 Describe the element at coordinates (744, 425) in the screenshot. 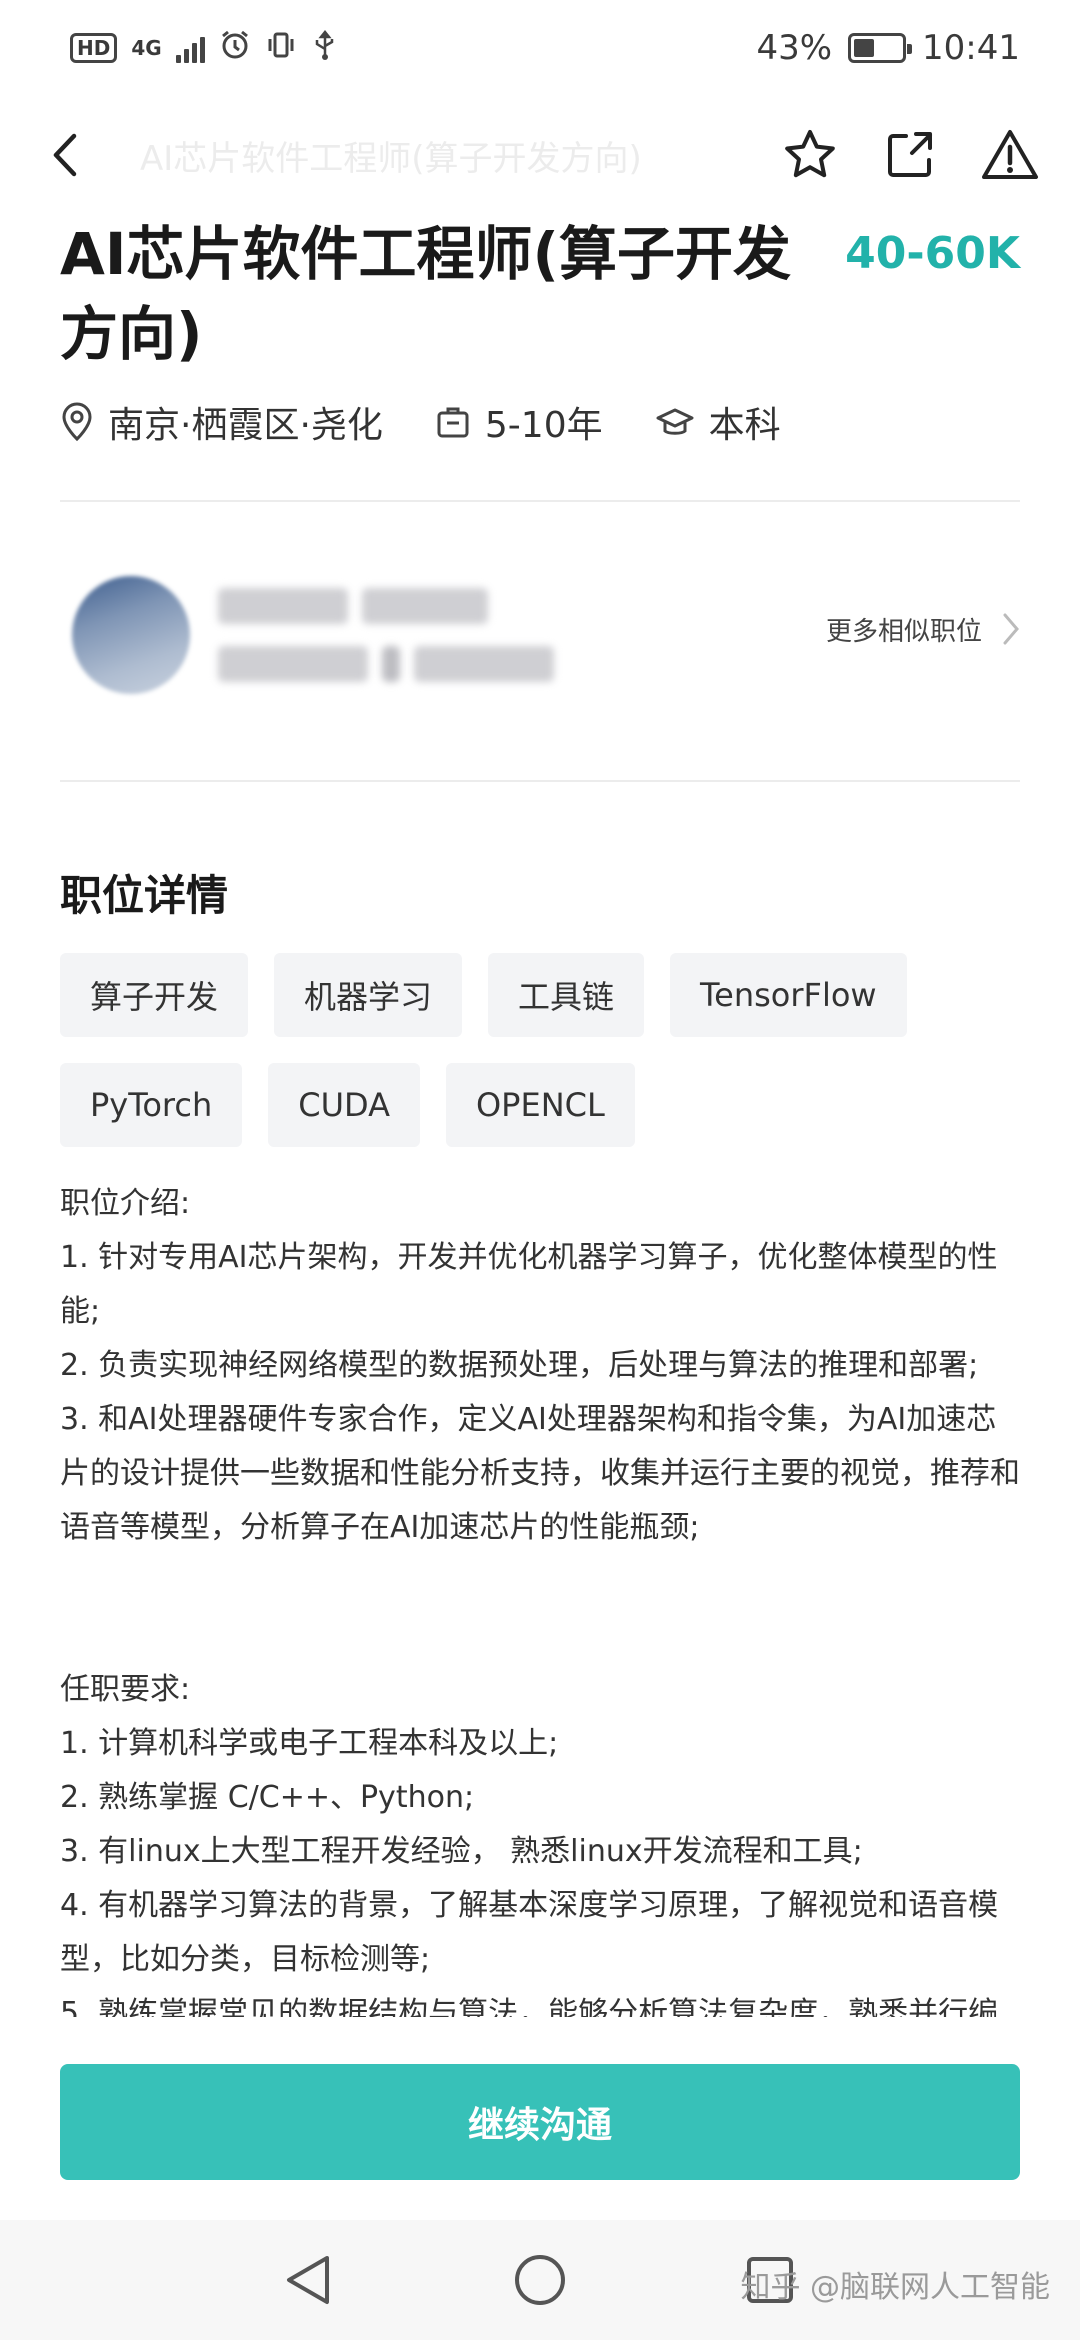

I see `education-text: 本科` at that location.